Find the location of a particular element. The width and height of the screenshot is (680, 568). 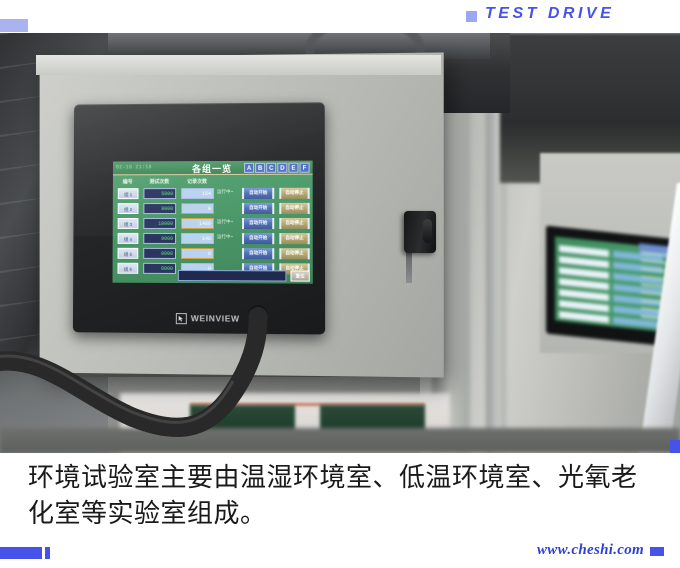

group-button-e: E is located at coordinates (293, 167).